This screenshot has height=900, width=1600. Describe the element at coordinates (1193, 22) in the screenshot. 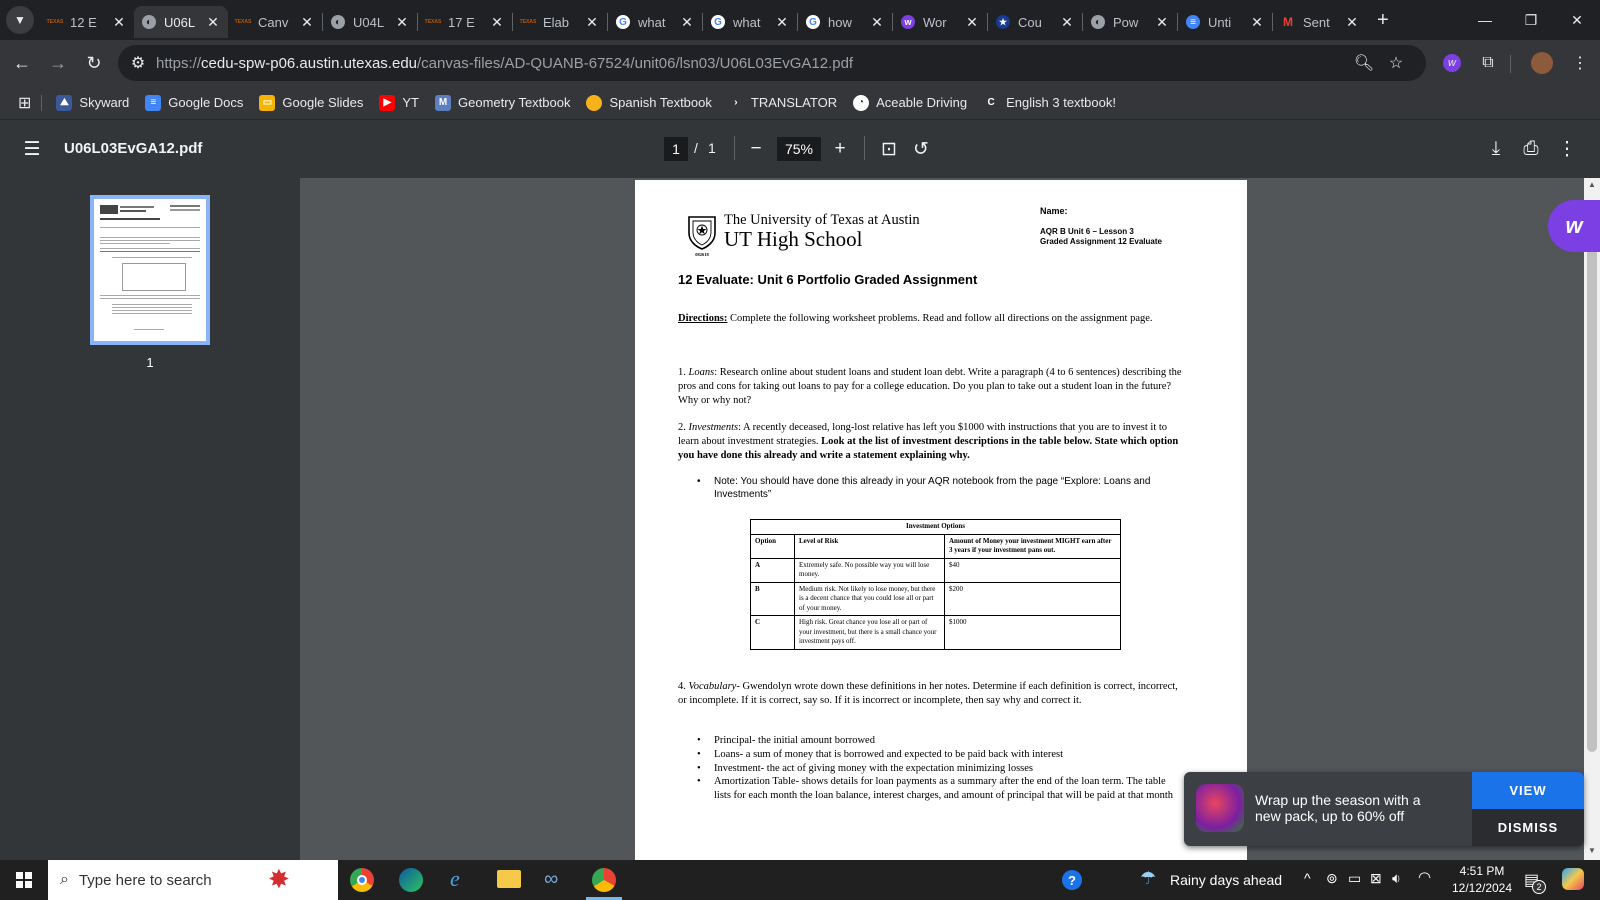

I see `docs-icon: ≡` at that location.